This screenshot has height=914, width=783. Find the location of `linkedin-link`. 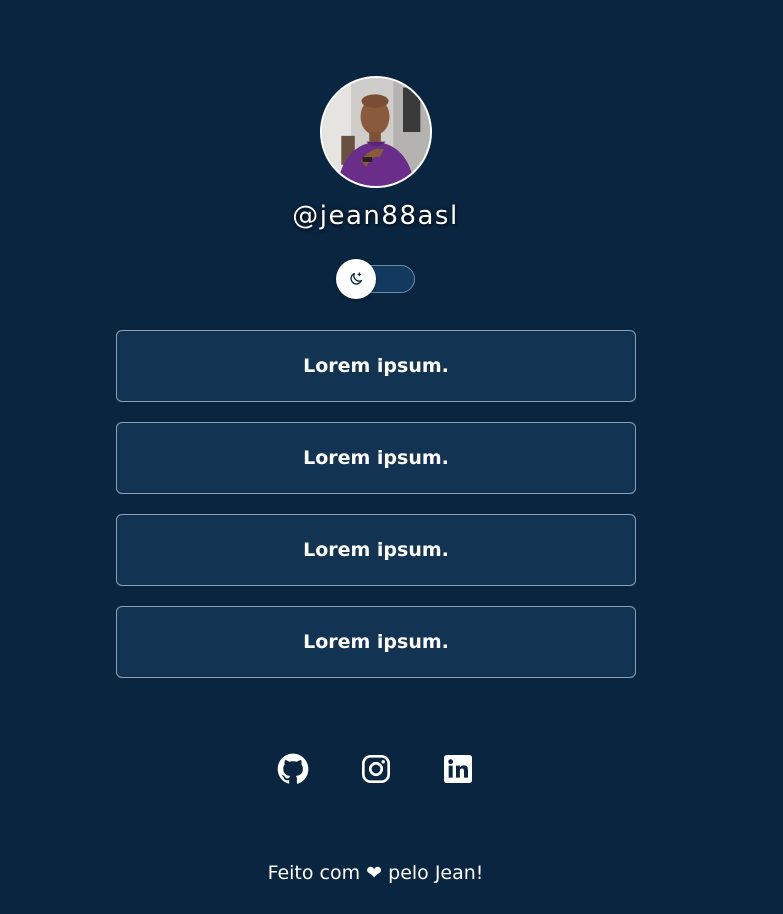

linkedin-link is located at coordinates (458, 769).